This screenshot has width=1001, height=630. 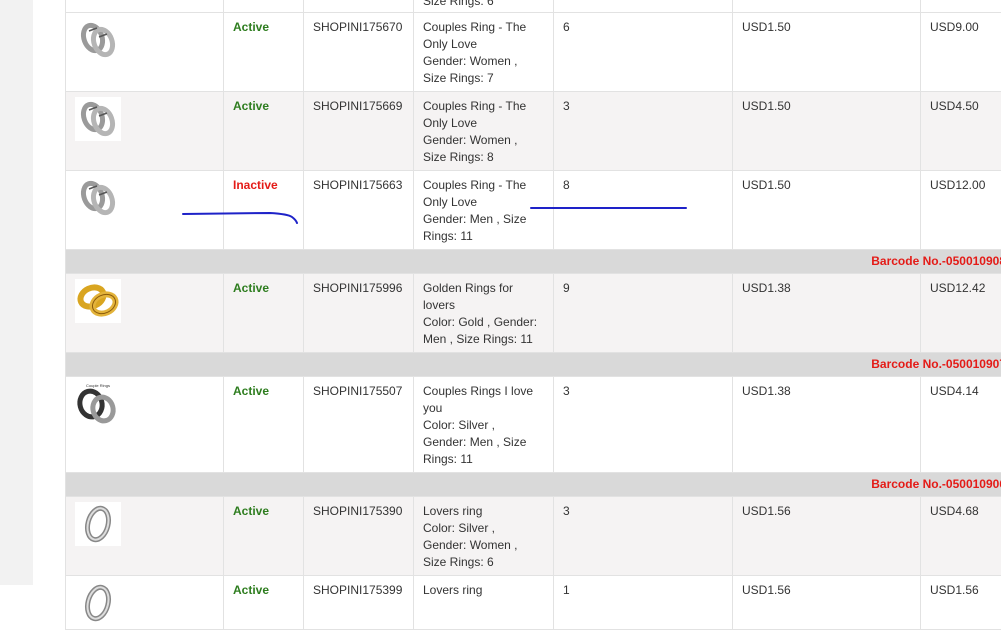 I want to click on sku-cell: SHOPINI175663, so click(x=359, y=210).